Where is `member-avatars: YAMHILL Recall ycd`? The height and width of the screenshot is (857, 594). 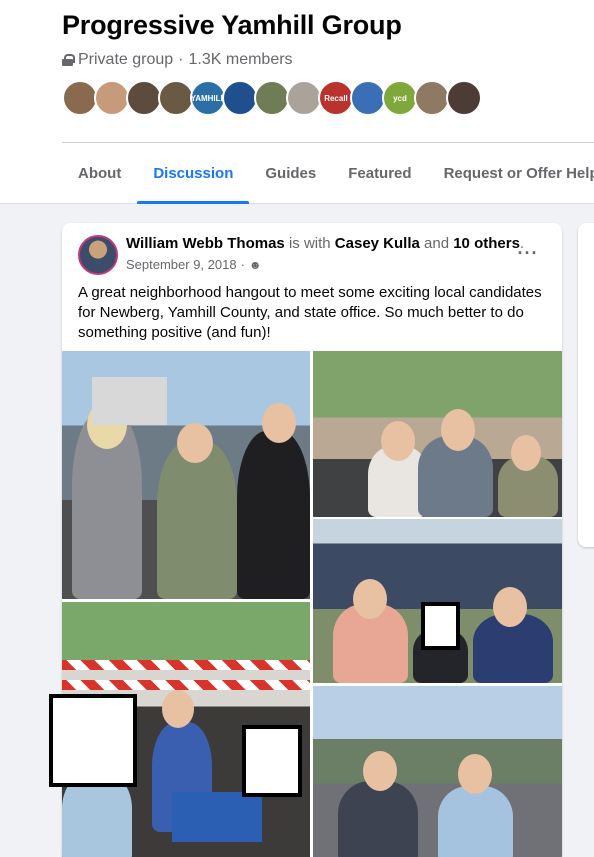 member-avatars: YAMHILL Recall ycd is located at coordinates (272, 98).